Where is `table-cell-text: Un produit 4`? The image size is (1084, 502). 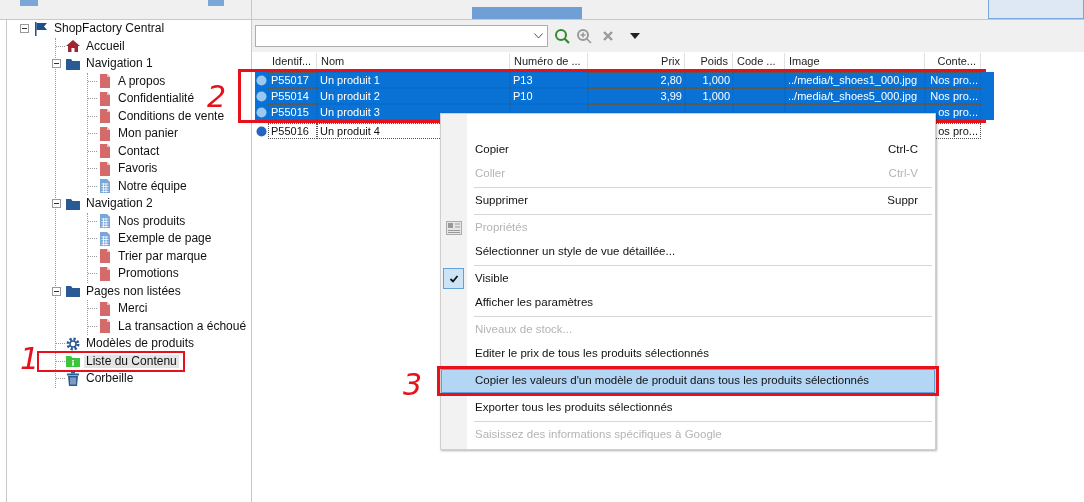
table-cell-text: Un produit 4 is located at coordinates (350, 131).